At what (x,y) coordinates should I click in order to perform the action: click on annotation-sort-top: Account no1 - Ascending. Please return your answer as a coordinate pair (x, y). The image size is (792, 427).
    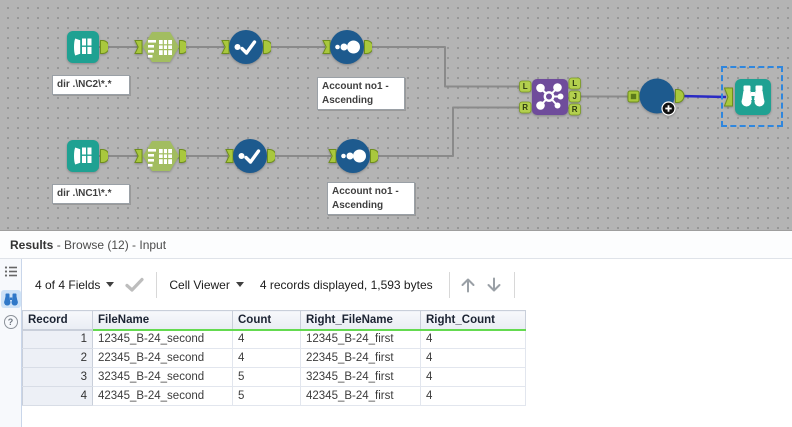
    Looking at the image, I should click on (361, 93).